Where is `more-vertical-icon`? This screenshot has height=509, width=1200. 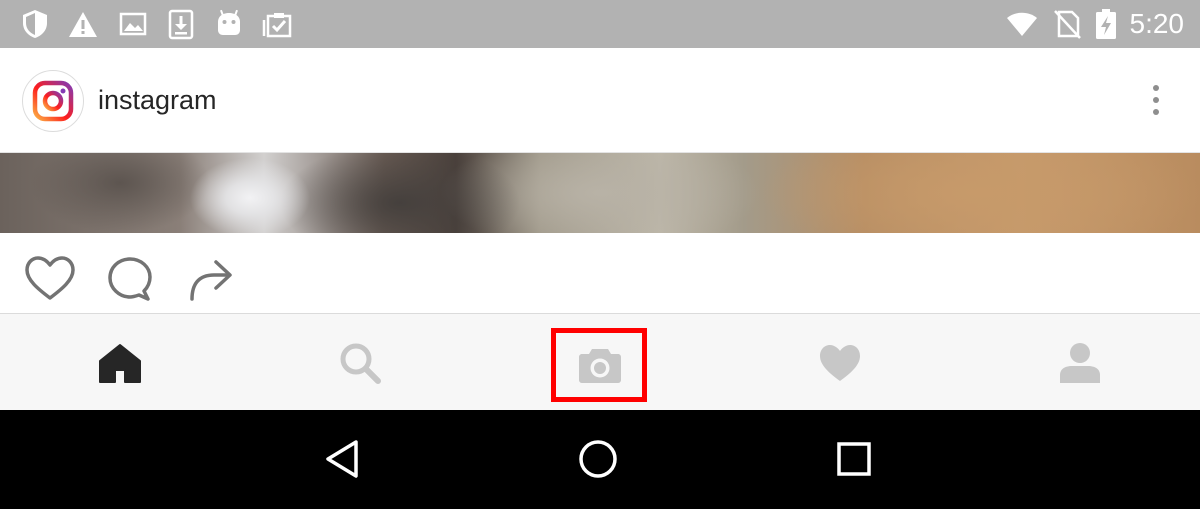 more-vertical-icon is located at coordinates (1156, 100).